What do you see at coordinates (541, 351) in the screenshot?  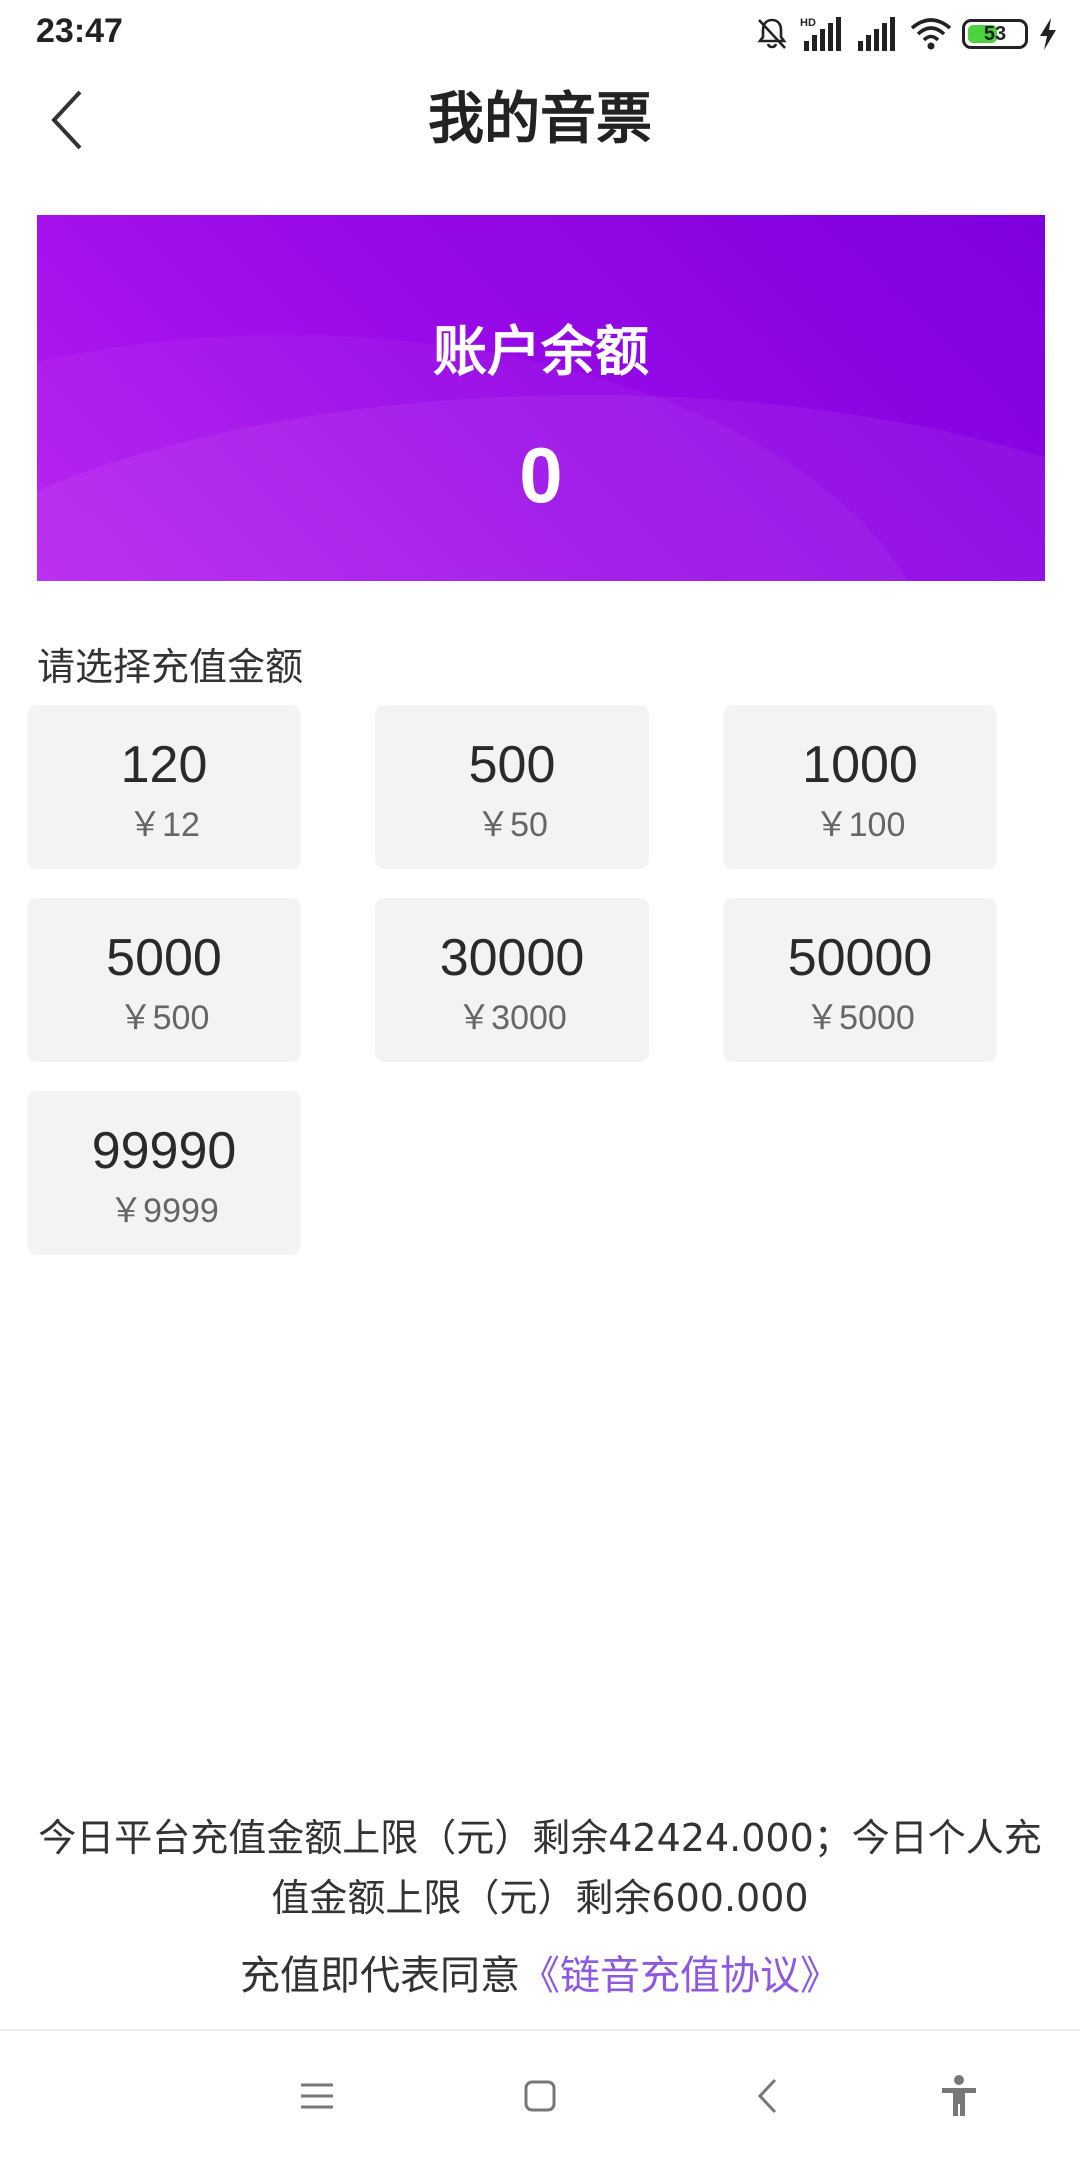 I see `balance-label: 账户余额` at bounding box center [541, 351].